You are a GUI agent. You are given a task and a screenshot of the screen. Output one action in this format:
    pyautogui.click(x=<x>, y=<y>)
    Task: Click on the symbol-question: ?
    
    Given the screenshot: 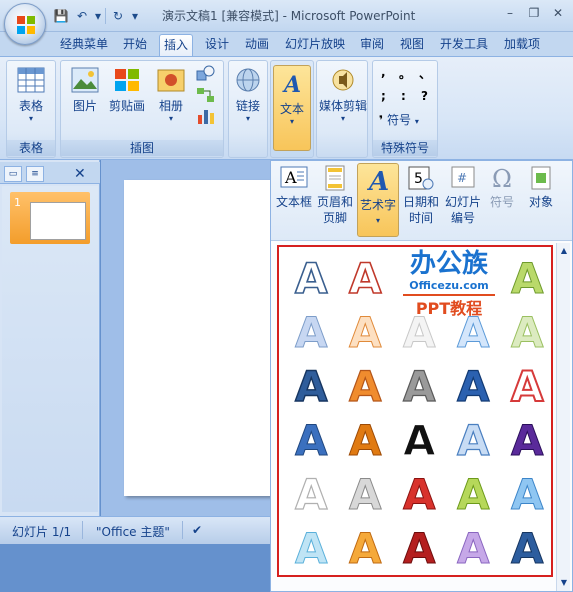 What is the action you would take?
    pyautogui.click(x=424, y=96)
    